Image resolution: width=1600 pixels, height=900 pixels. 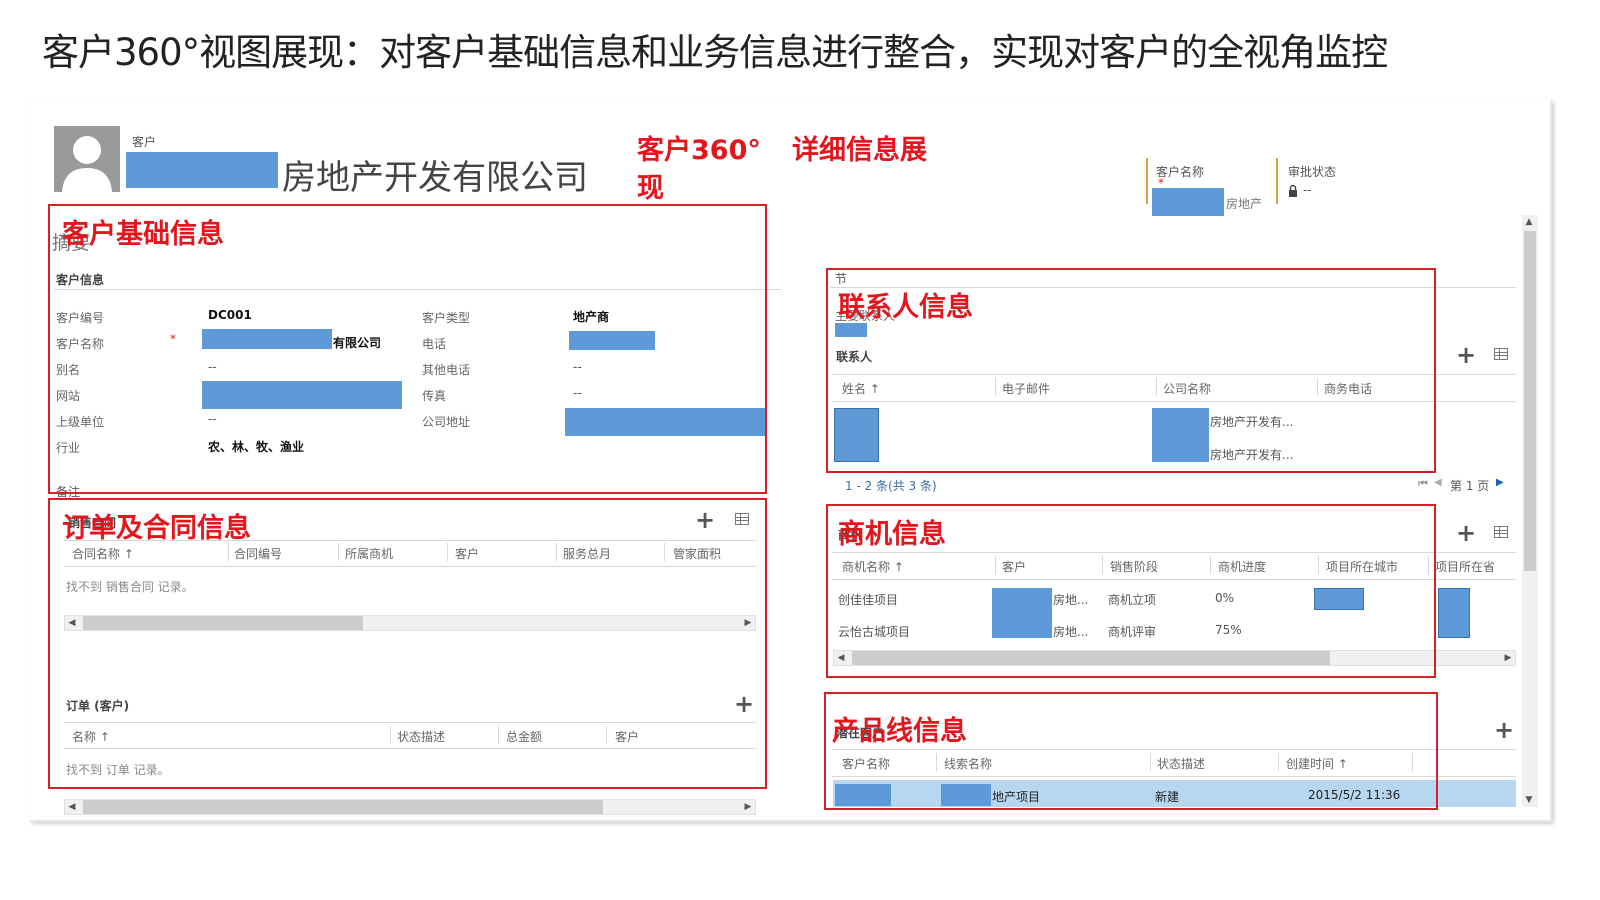 What do you see at coordinates (435, 178) in the screenshot?
I see `record-name-suffix: 房地产开发有限公司` at bounding box center [435, 178].